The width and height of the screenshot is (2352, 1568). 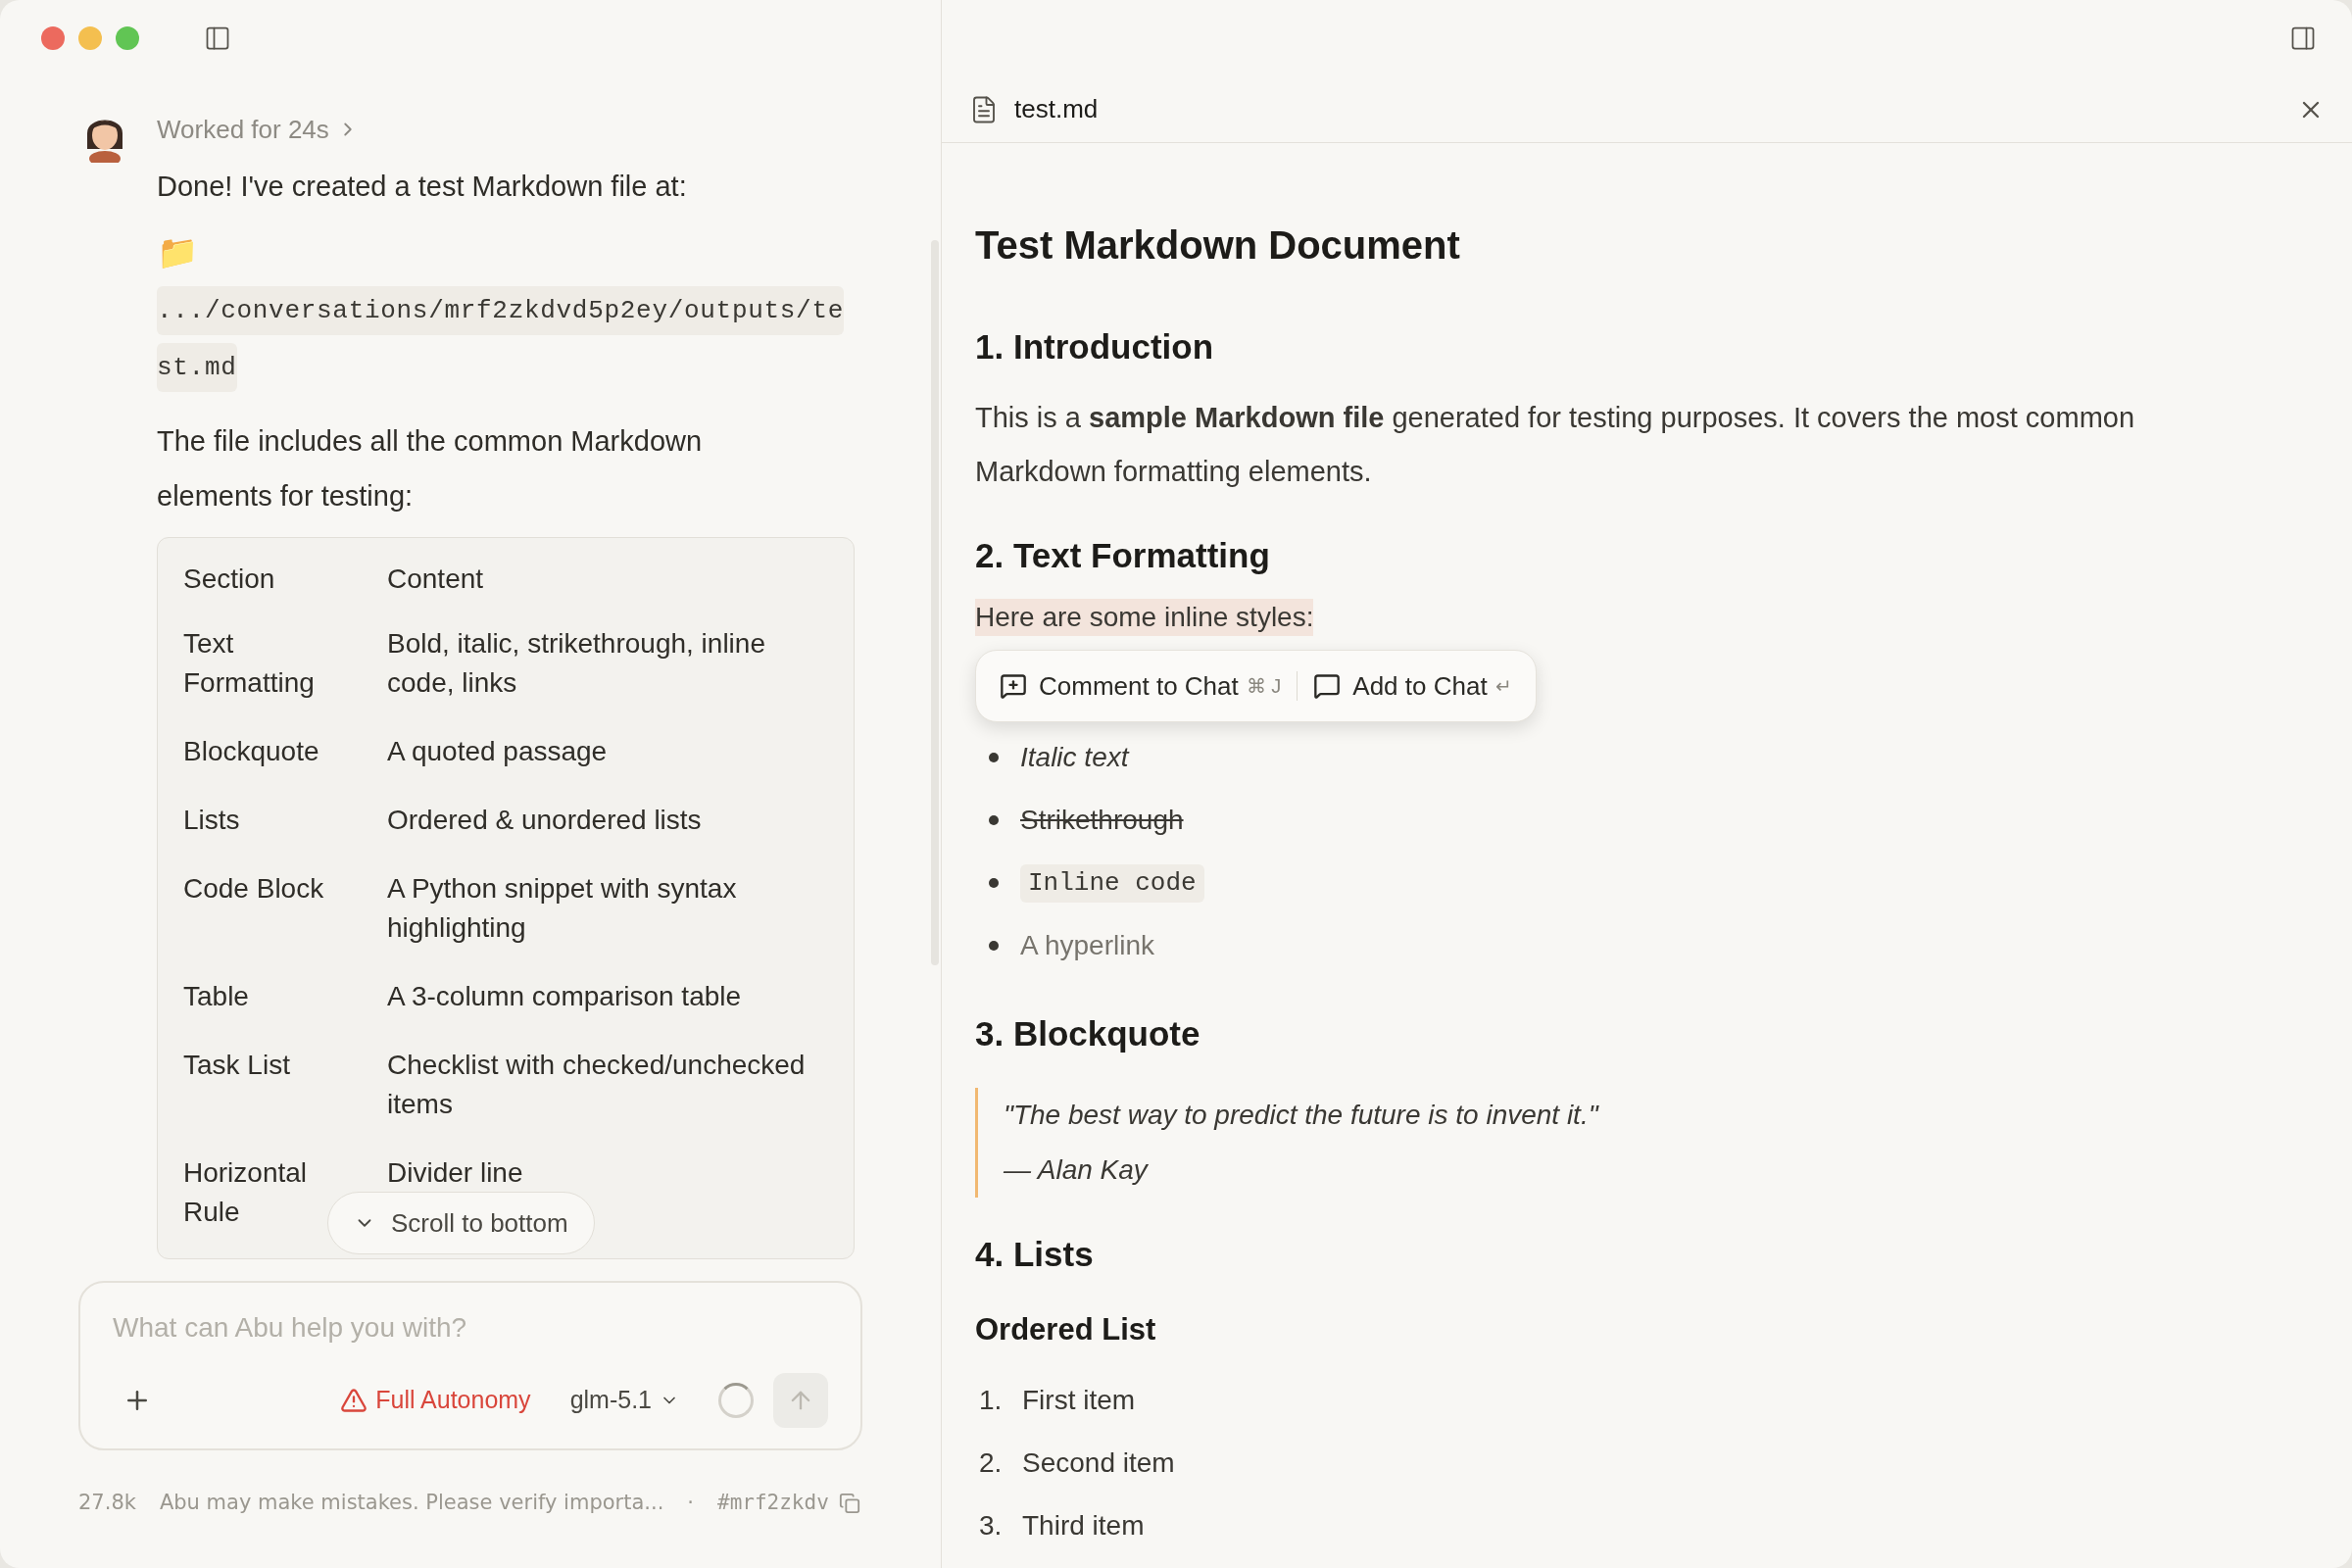 What do you see at coordinates (470, 1328) in the screenshot?
I see `message-input: What can Abu help you with?` at bounding box center [470, 1328].